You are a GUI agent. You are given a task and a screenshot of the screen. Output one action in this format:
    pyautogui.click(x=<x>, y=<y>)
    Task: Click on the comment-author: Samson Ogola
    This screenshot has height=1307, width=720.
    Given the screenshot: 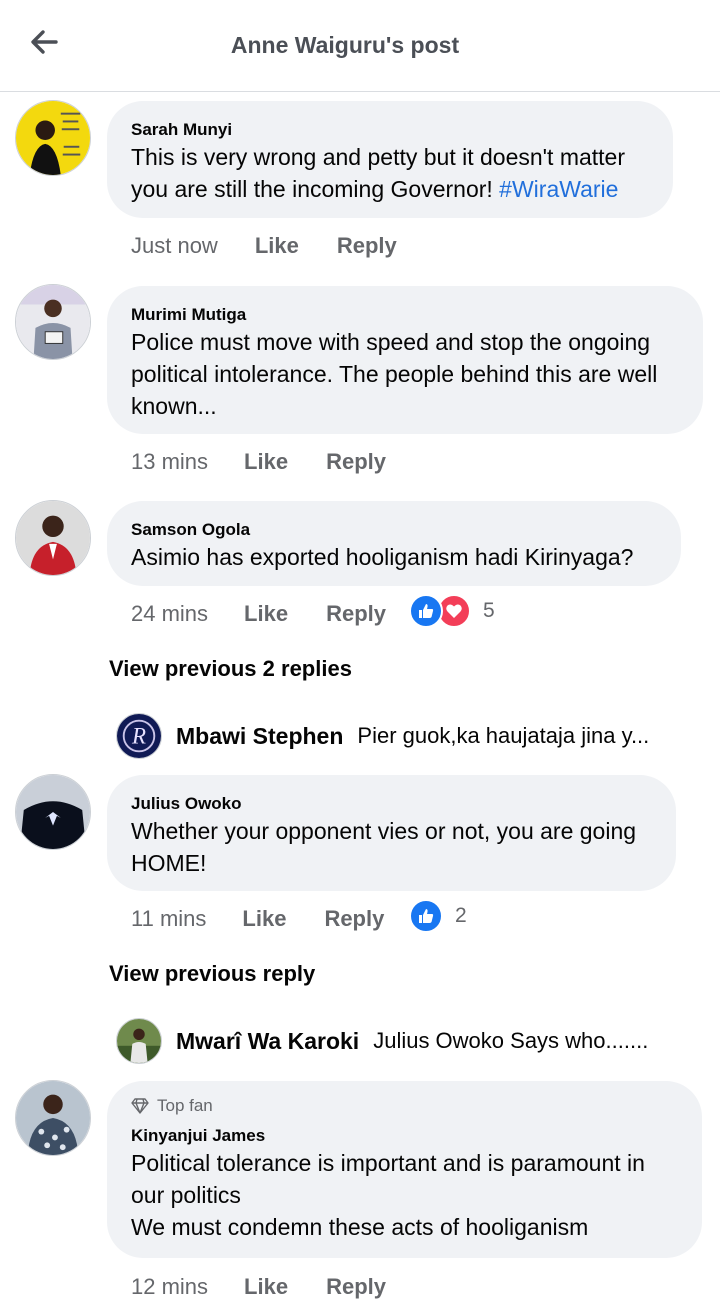 What is the action you would take?
    pyautogui.click(x=394, y=530)
    